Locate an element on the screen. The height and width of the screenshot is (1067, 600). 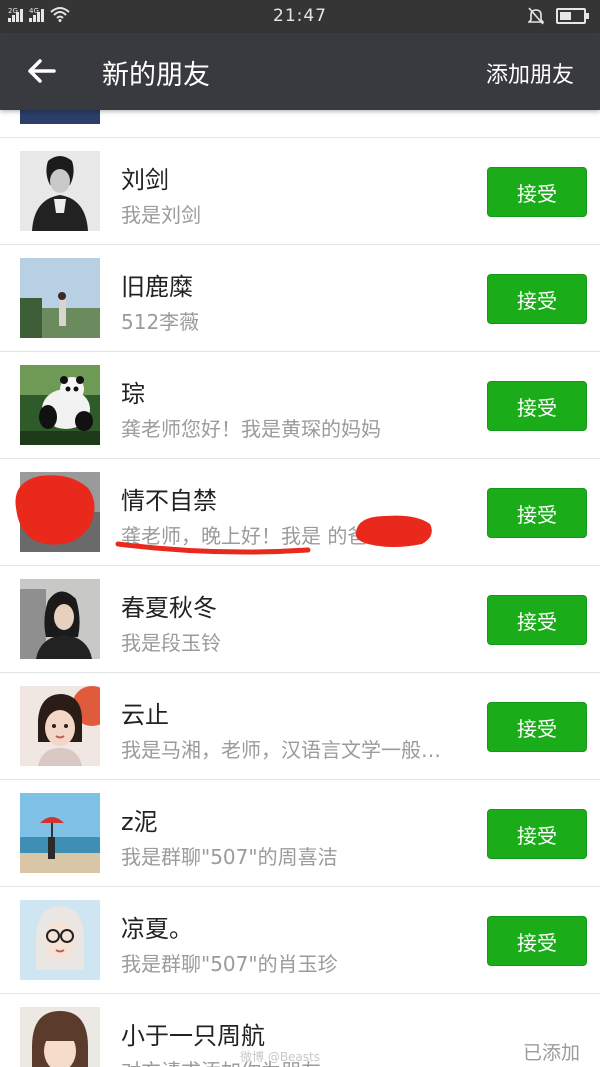
request-message: 我是群聊"507"的肖玉珍 is located at coordinates (229, 964).